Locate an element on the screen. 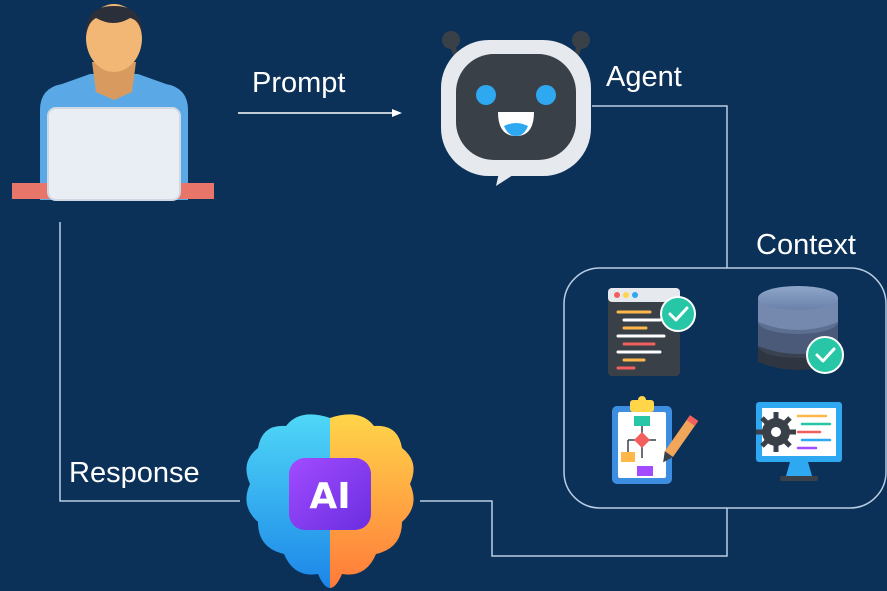 Image resolution: width=887 pixels, height=591 pixels. context-to-ai-line is located at coordinates (574, 528).